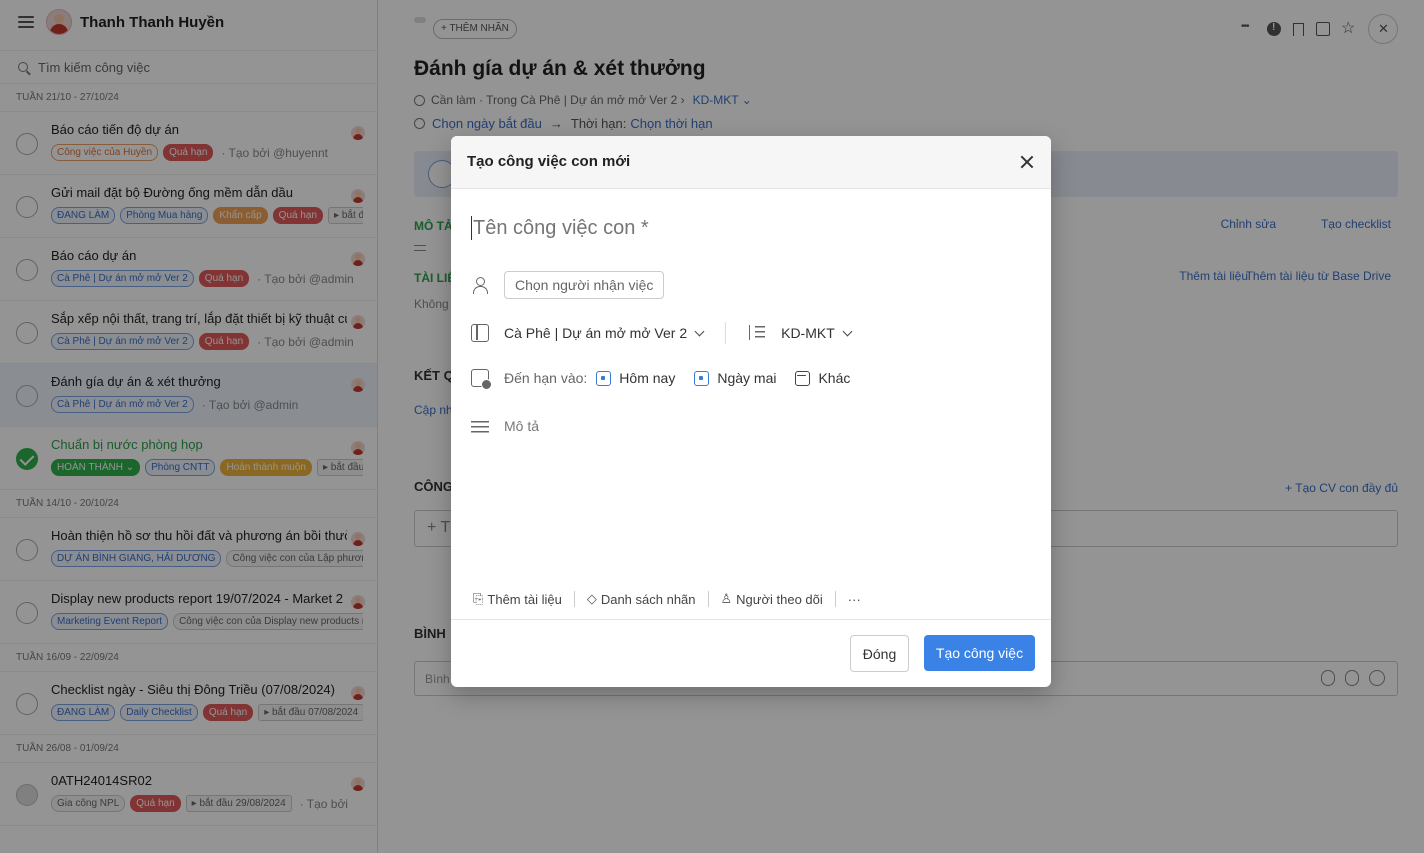 The height and width of the screenshot is (853, 1424). Describe the element at coordinates (524, 599) in the screenshot. I see `add-document-label: Thêm tài liệu` at that location.